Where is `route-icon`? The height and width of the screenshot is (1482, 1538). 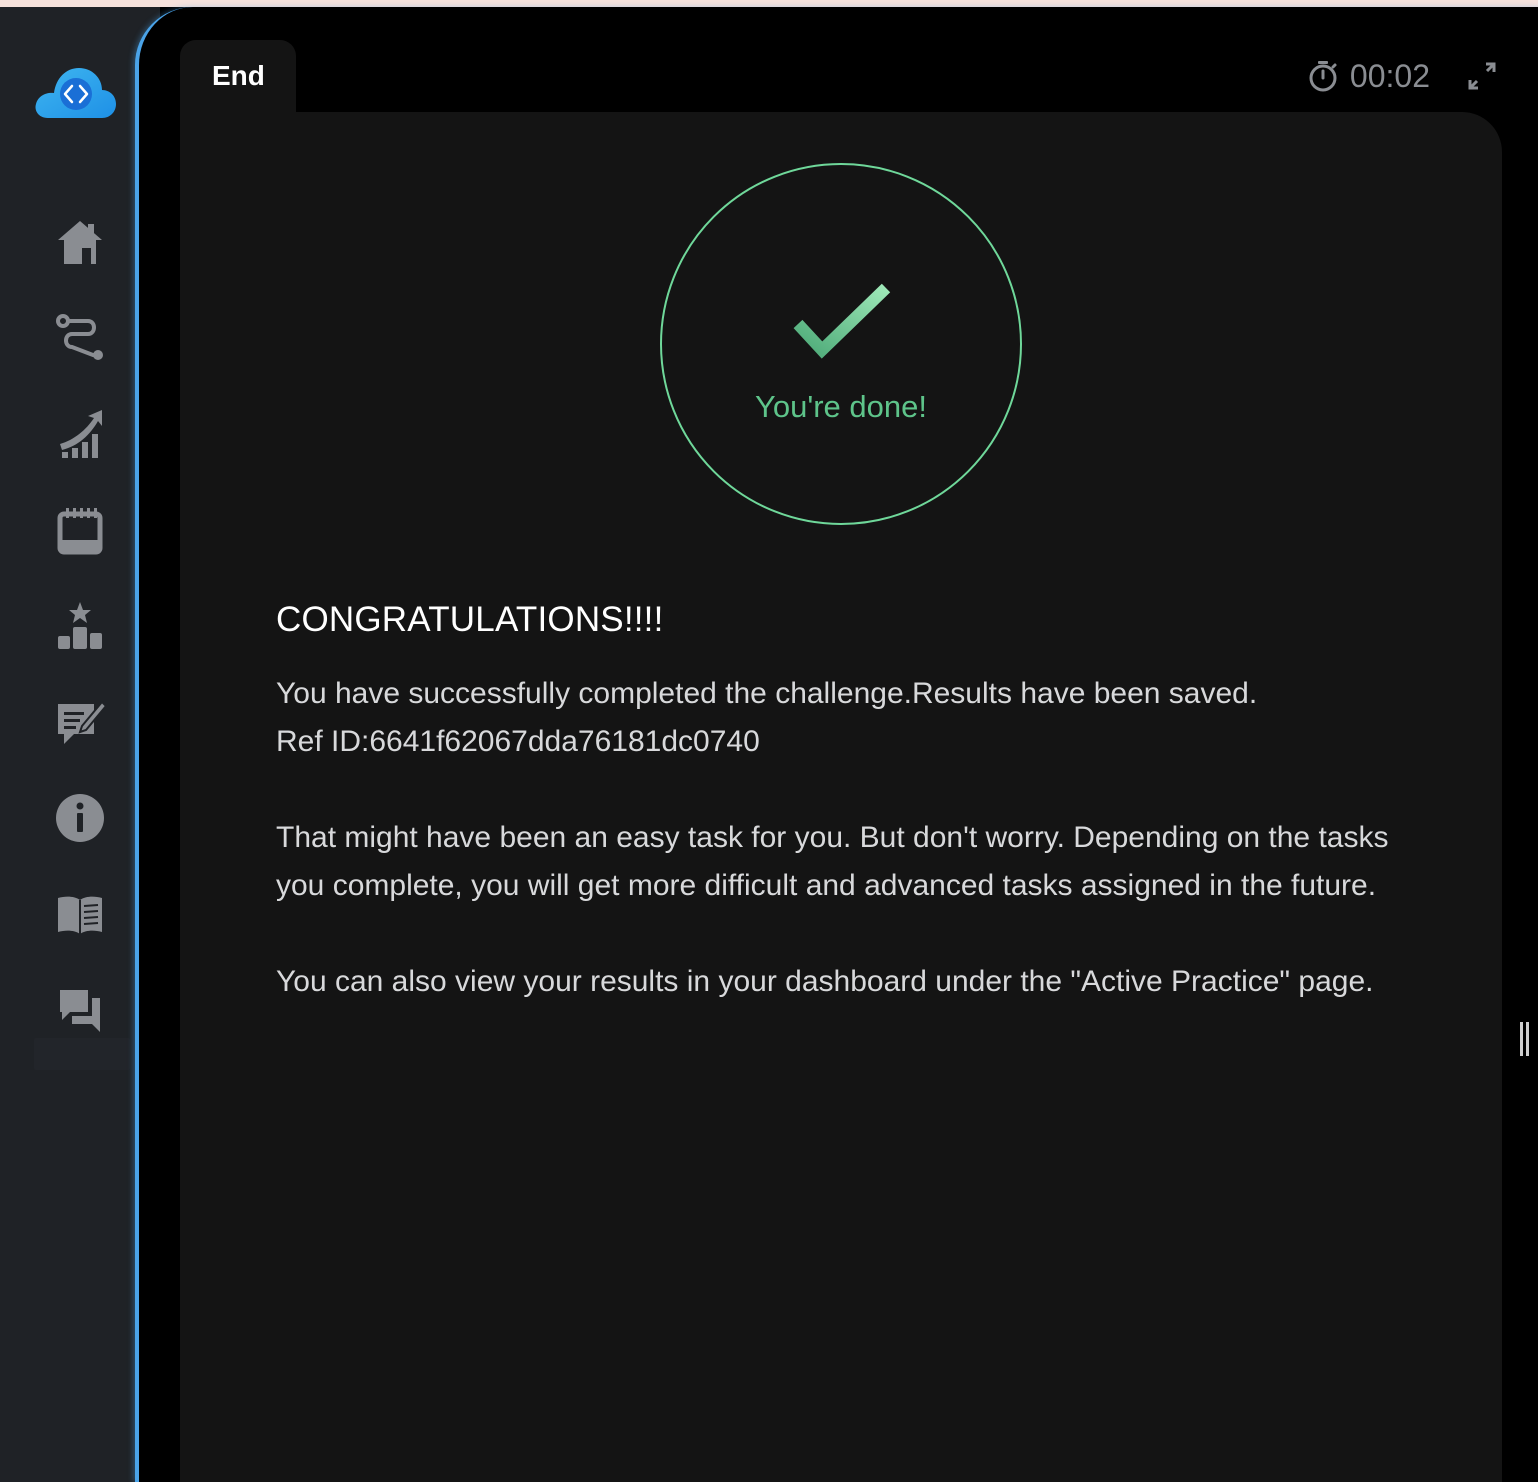
route-icon is located at coordinates (79, 337).